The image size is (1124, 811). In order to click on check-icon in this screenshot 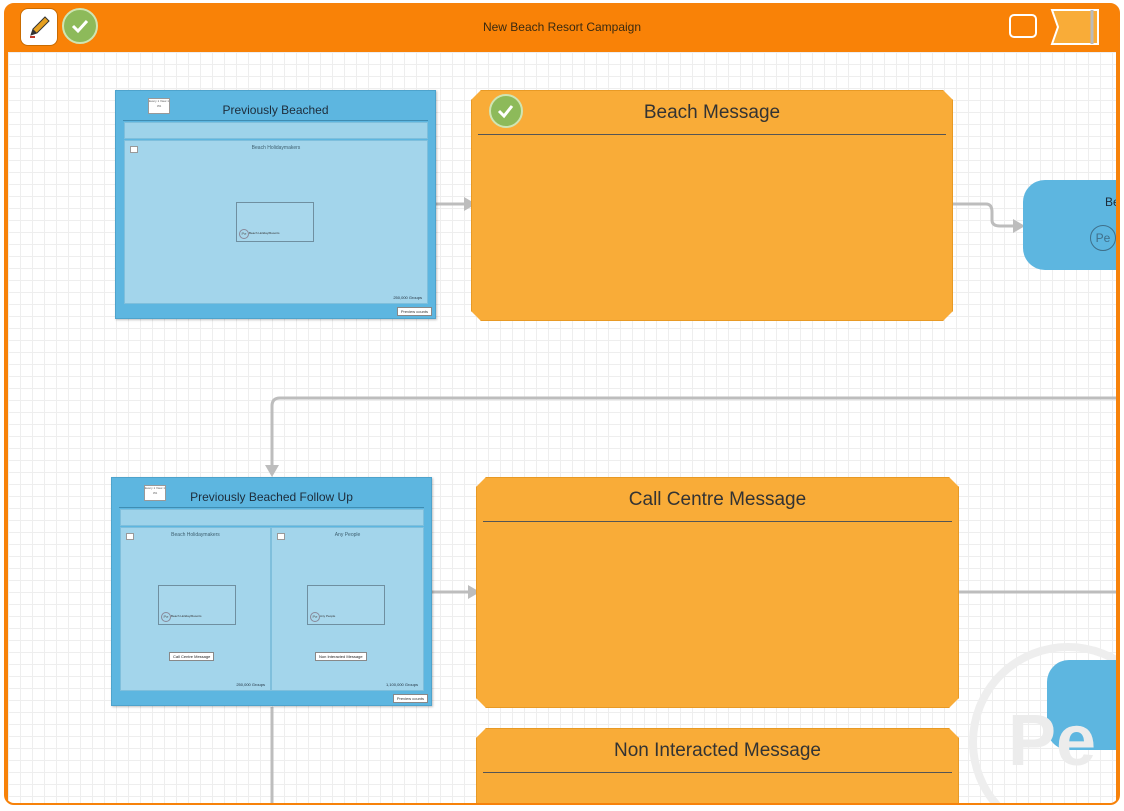, I will do `click(505, 112)`.